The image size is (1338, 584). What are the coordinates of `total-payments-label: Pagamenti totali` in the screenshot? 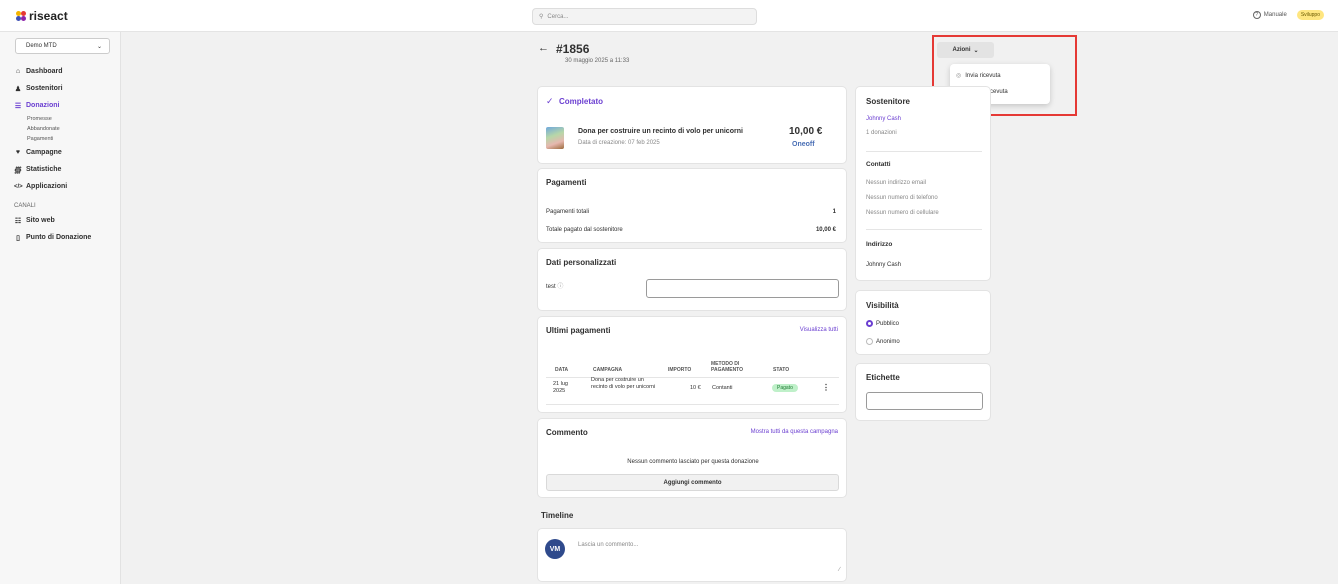 It's located at (568, 212).